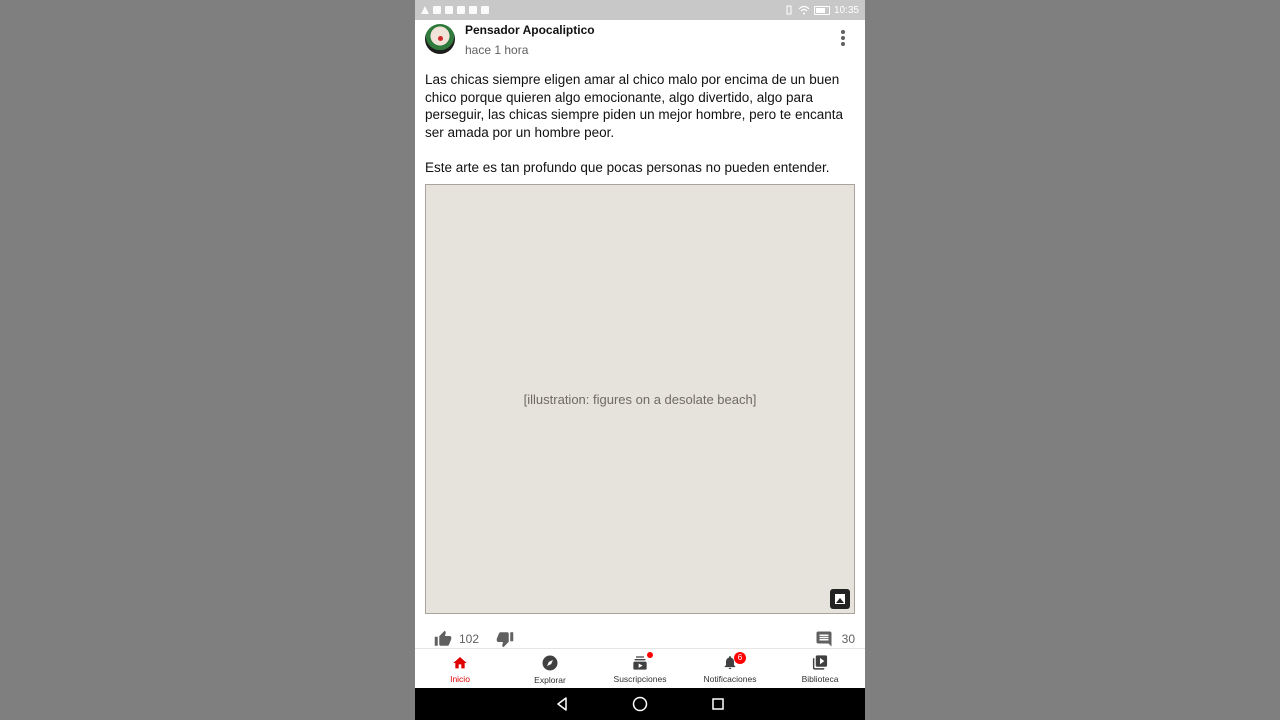  What do you see at coordinates (834, 639) in the screenshot?
I see `comments-button: 30` at bounding box center [834, 639].